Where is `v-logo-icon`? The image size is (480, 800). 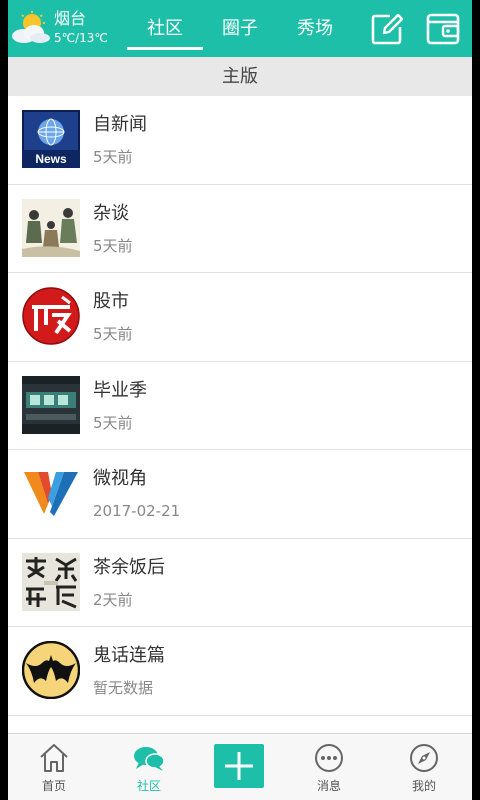 v-logo-icon is located at coordinates (51, 493).